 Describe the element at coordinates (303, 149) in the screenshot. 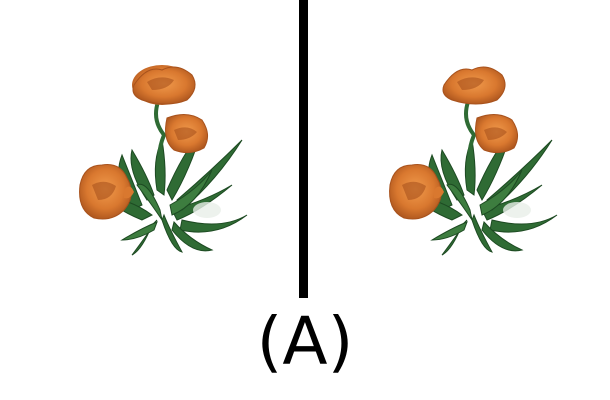

I see `vertical-divider` at that location.